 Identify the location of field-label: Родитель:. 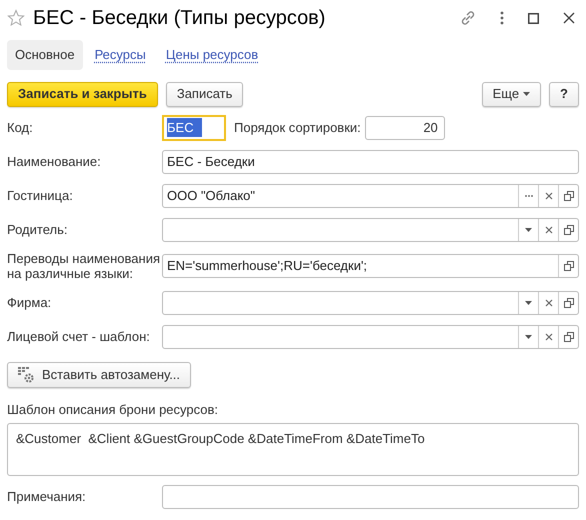
(37, 230).